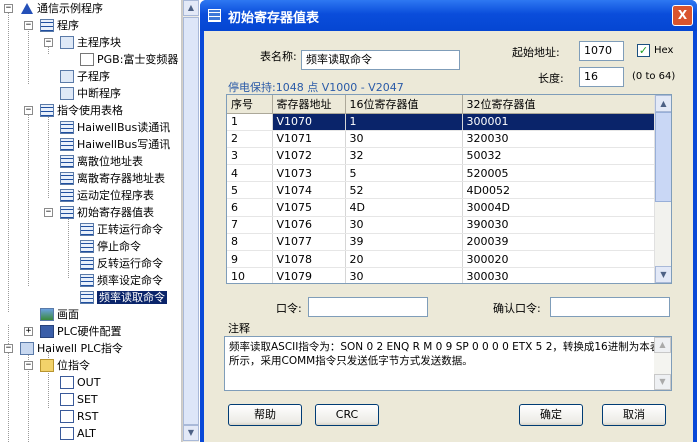 Image resolution: width=697 pixels, height=442 pixels. What do you see at coordinates (404, 259) in the screenshot?
I see `value-16bit: 20` at bounding box center [404, 259].